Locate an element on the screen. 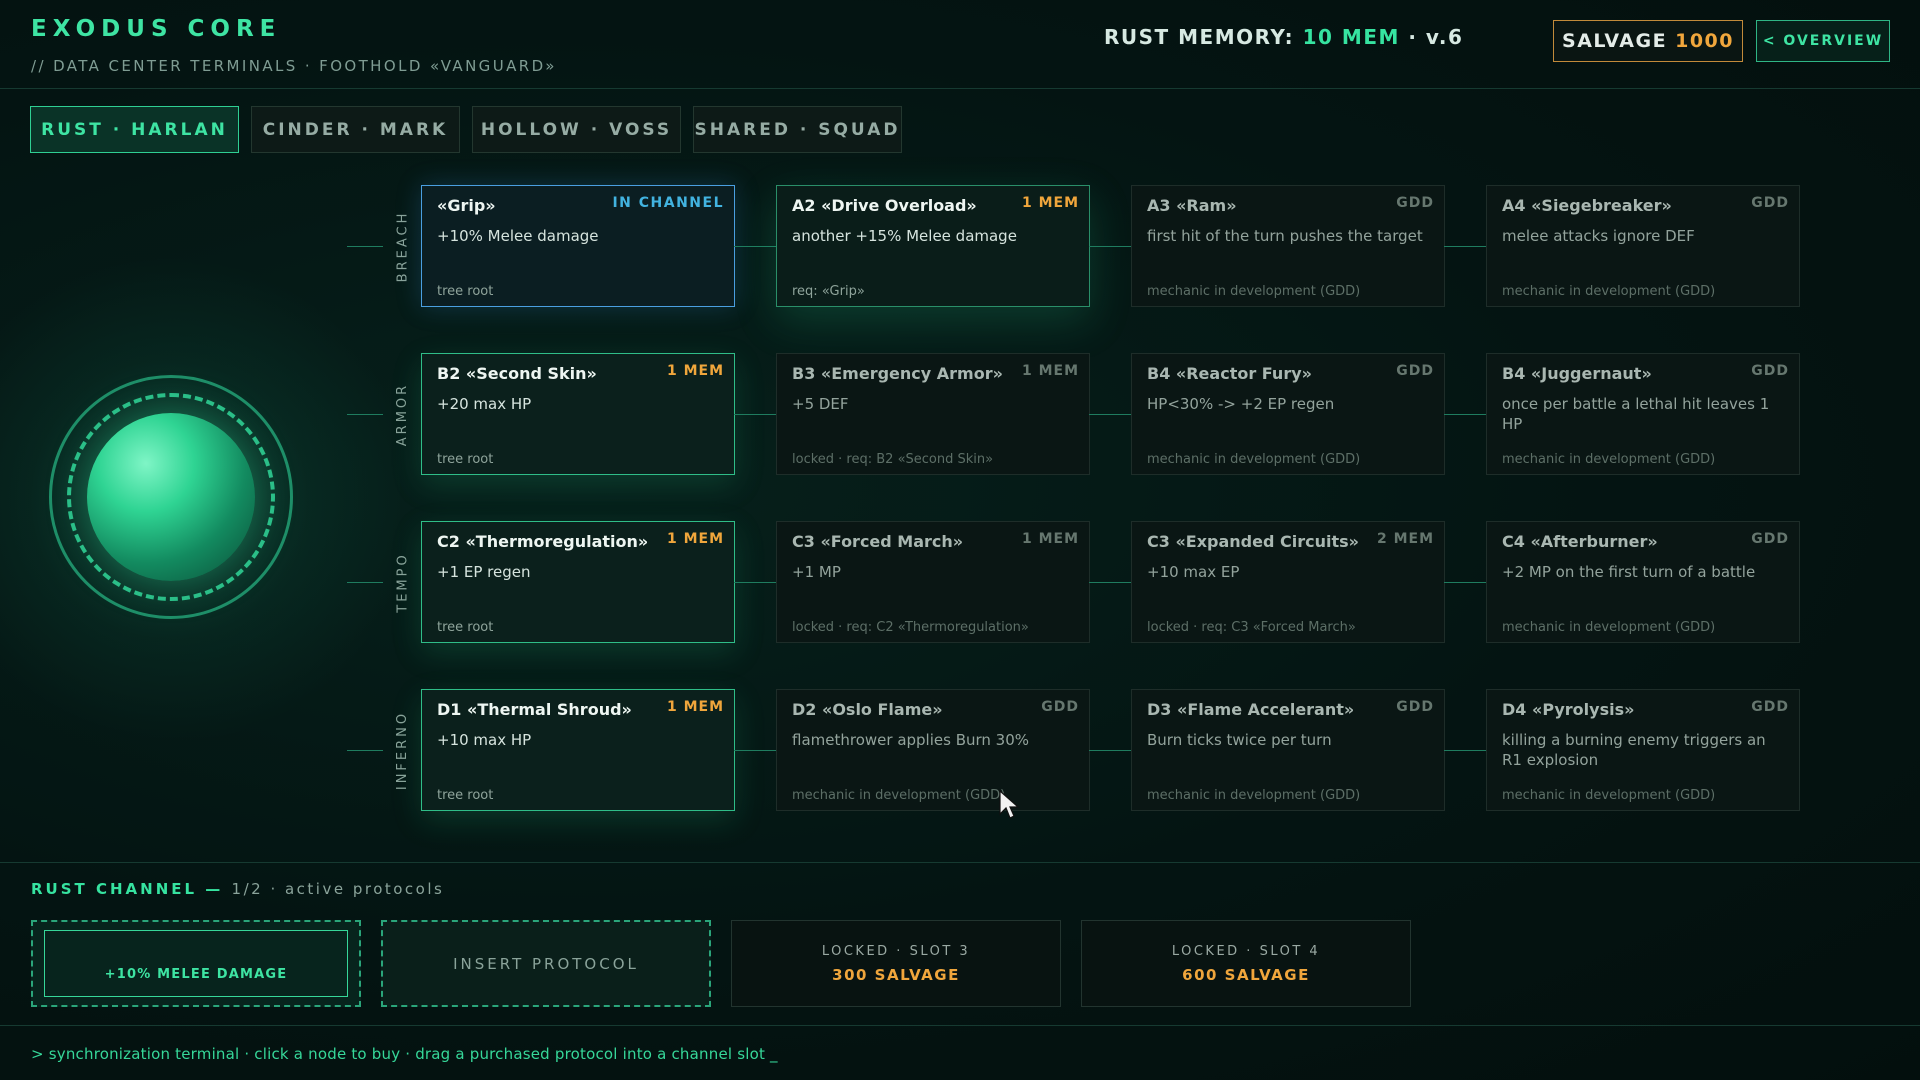 The width and height of the screenshot is (1920, 1080). skill-node: B2 «Second Skin» 1 MEM +20 max HP tree root is located at coordinates (578, 414).